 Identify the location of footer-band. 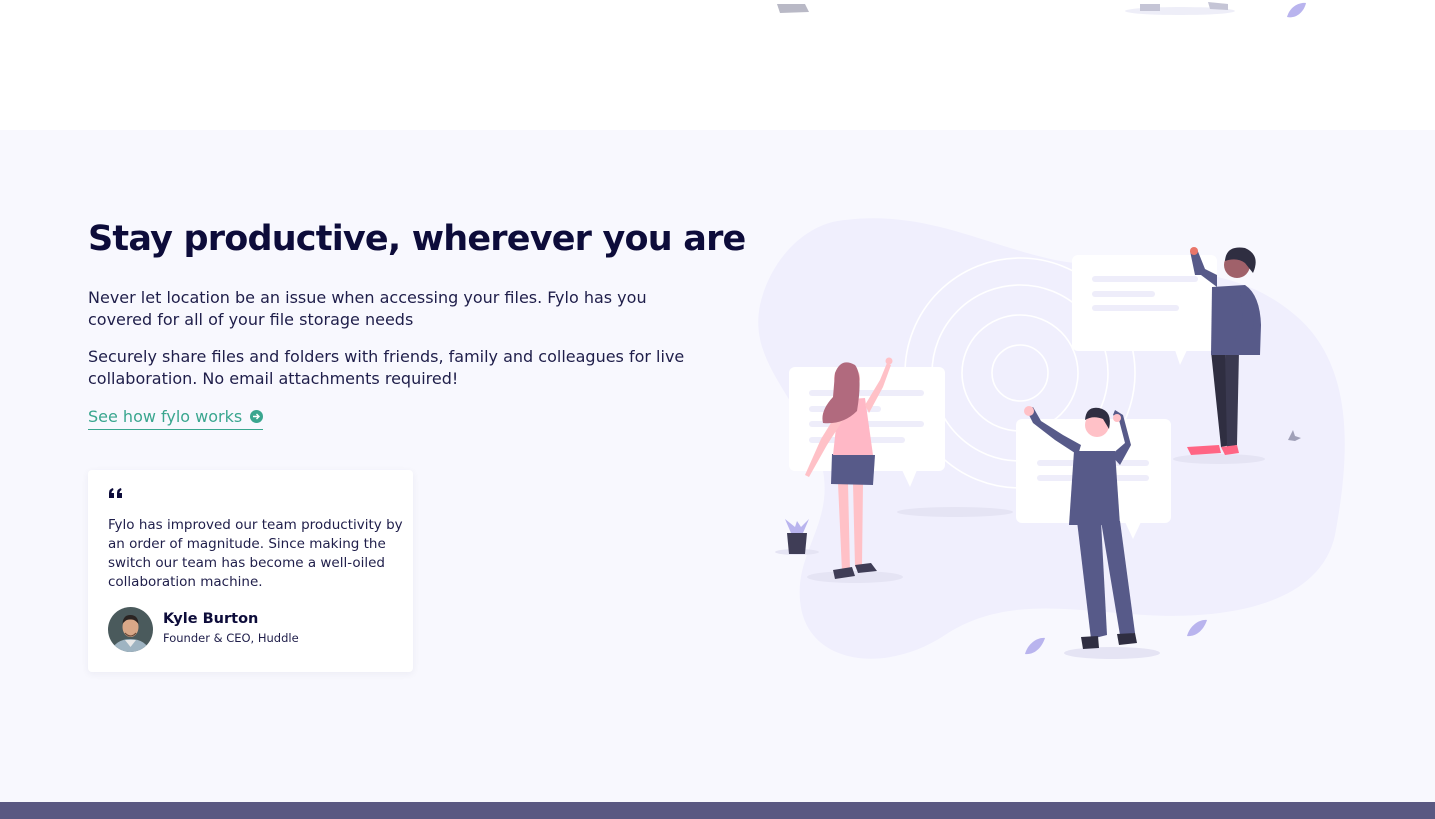
(717, 810).